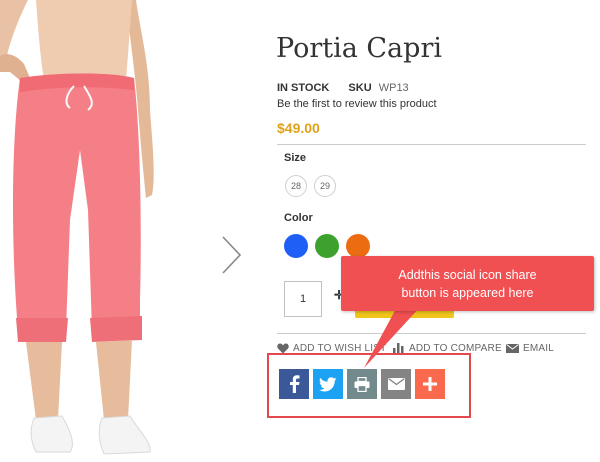 The height and width of the screenshot is (462, 600). Describe the element at coordinates (327, 246) in the screenshot. I see `color-swatch-green` at that location.